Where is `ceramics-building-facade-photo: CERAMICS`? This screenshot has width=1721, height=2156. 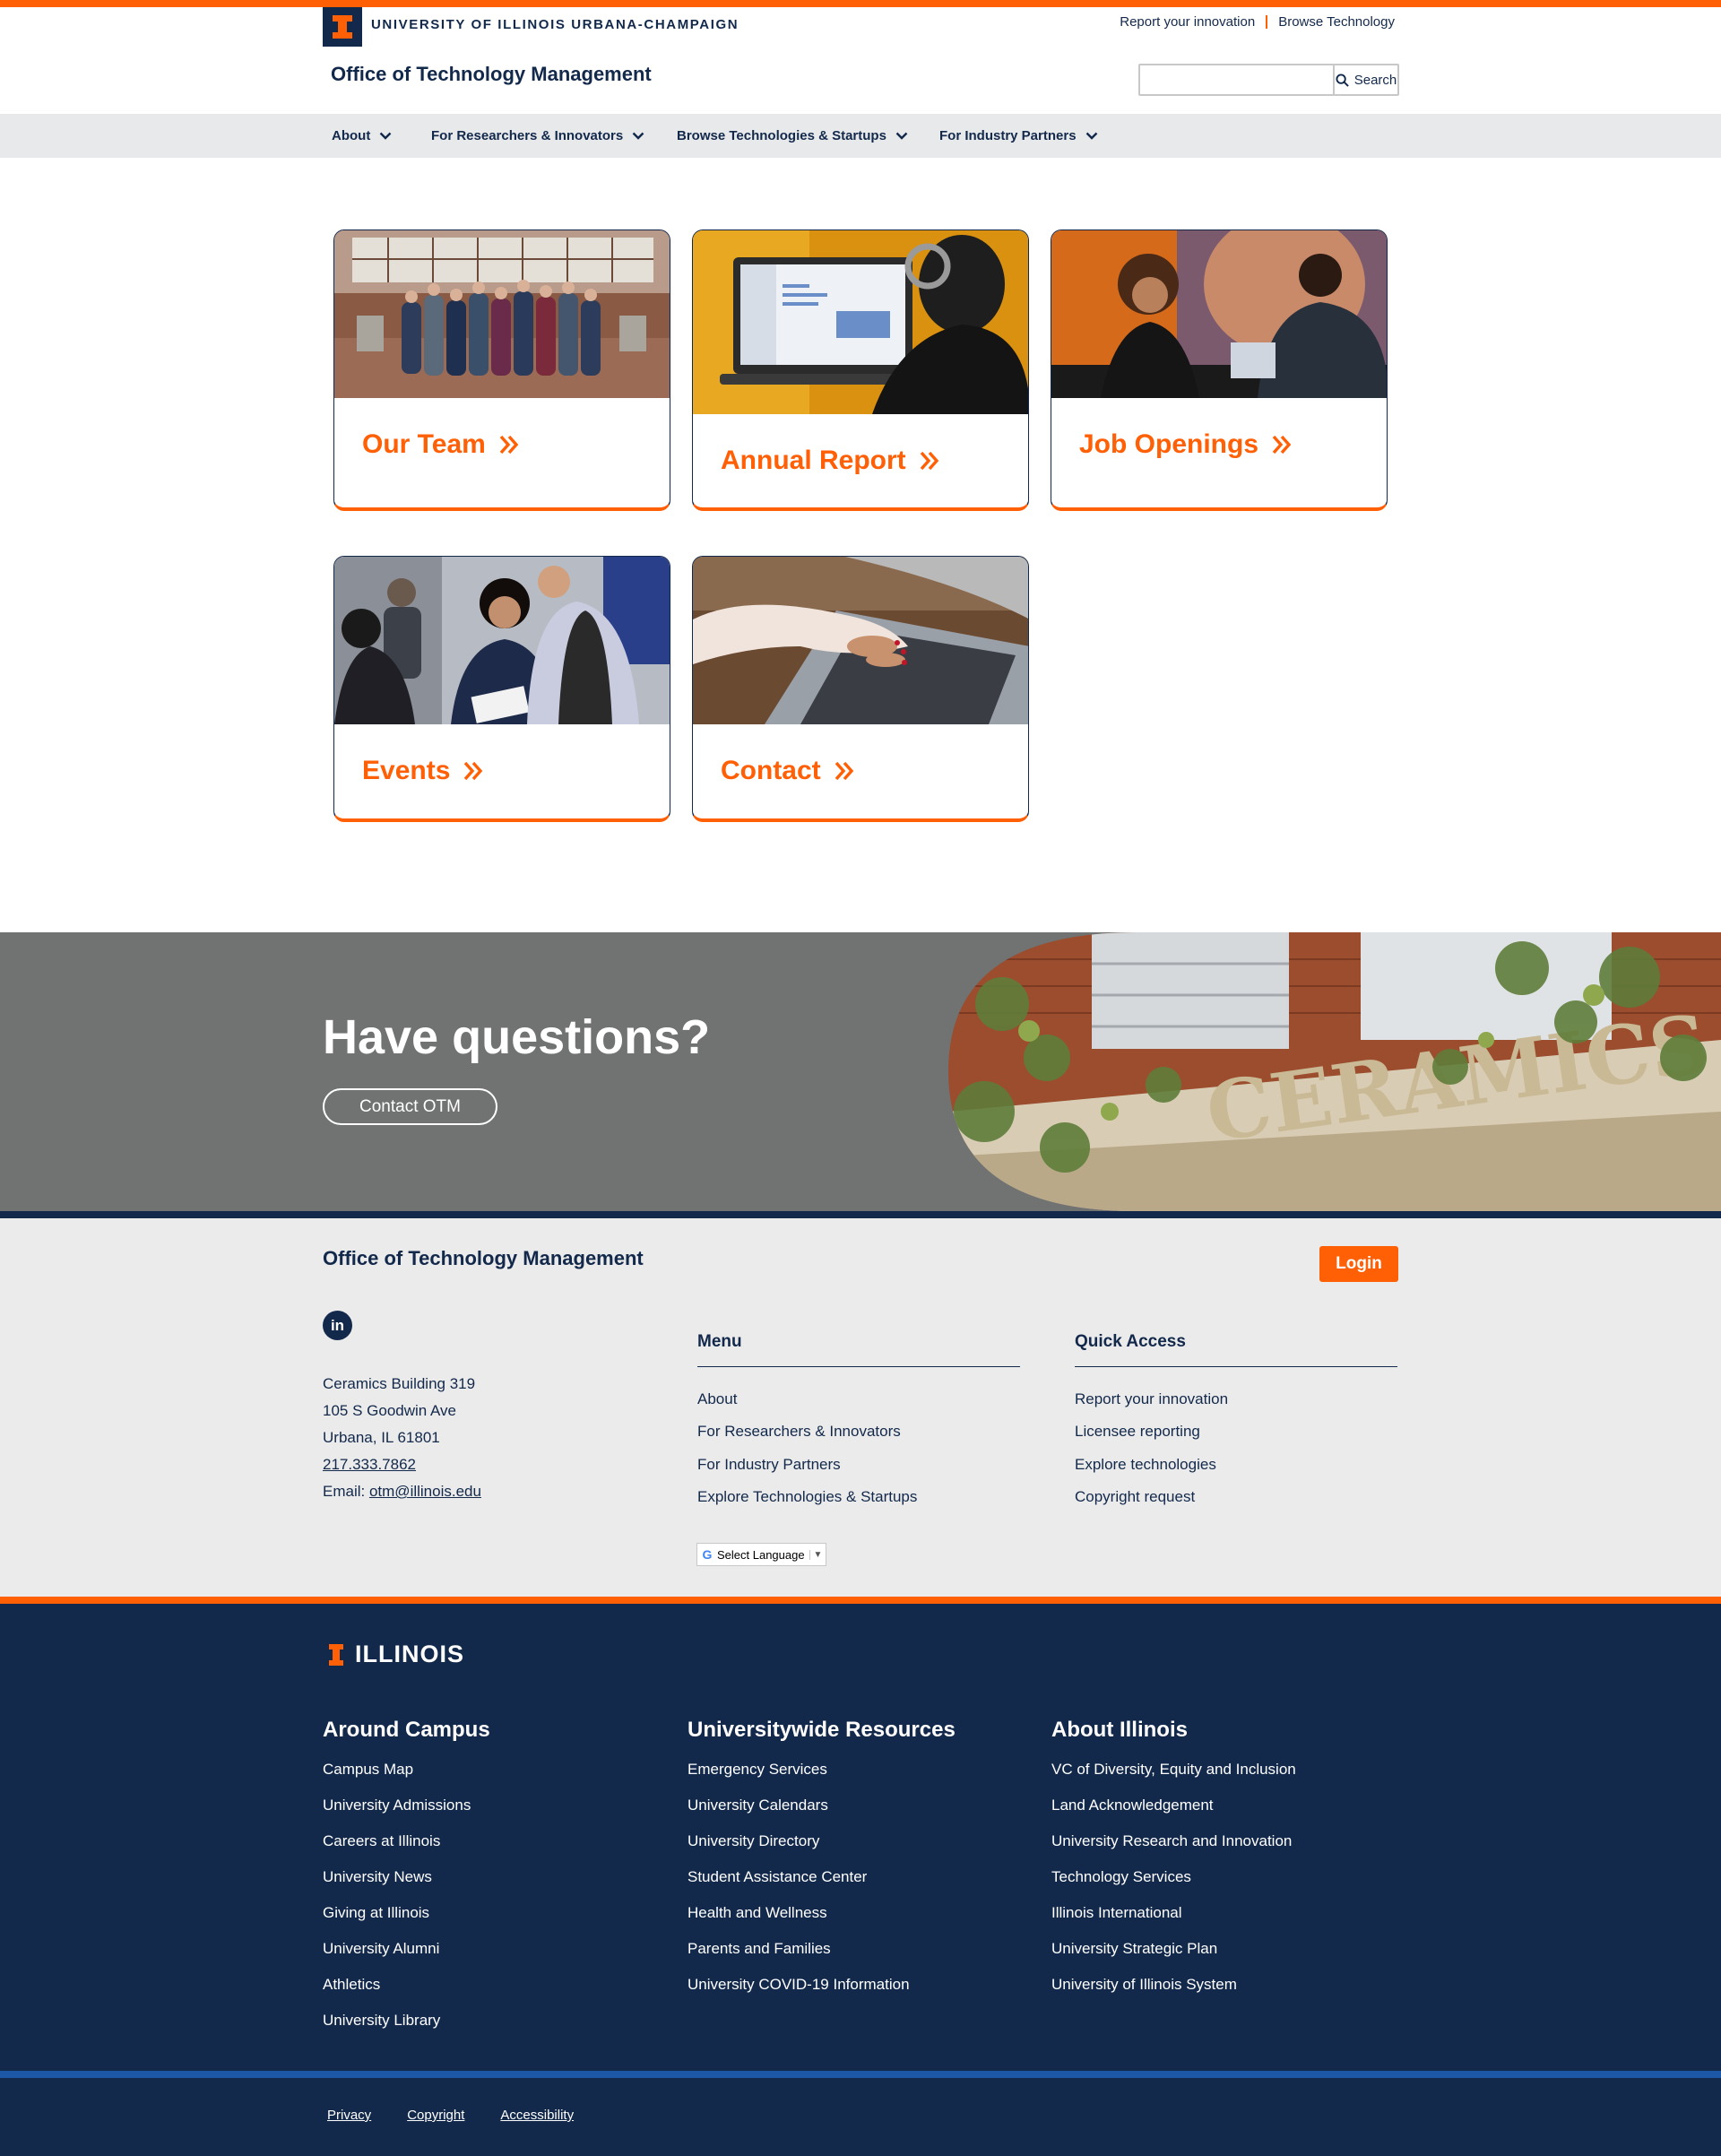 ceramics-building-facade-photo: CERAMICS is located at coordinates (1334, 1072).